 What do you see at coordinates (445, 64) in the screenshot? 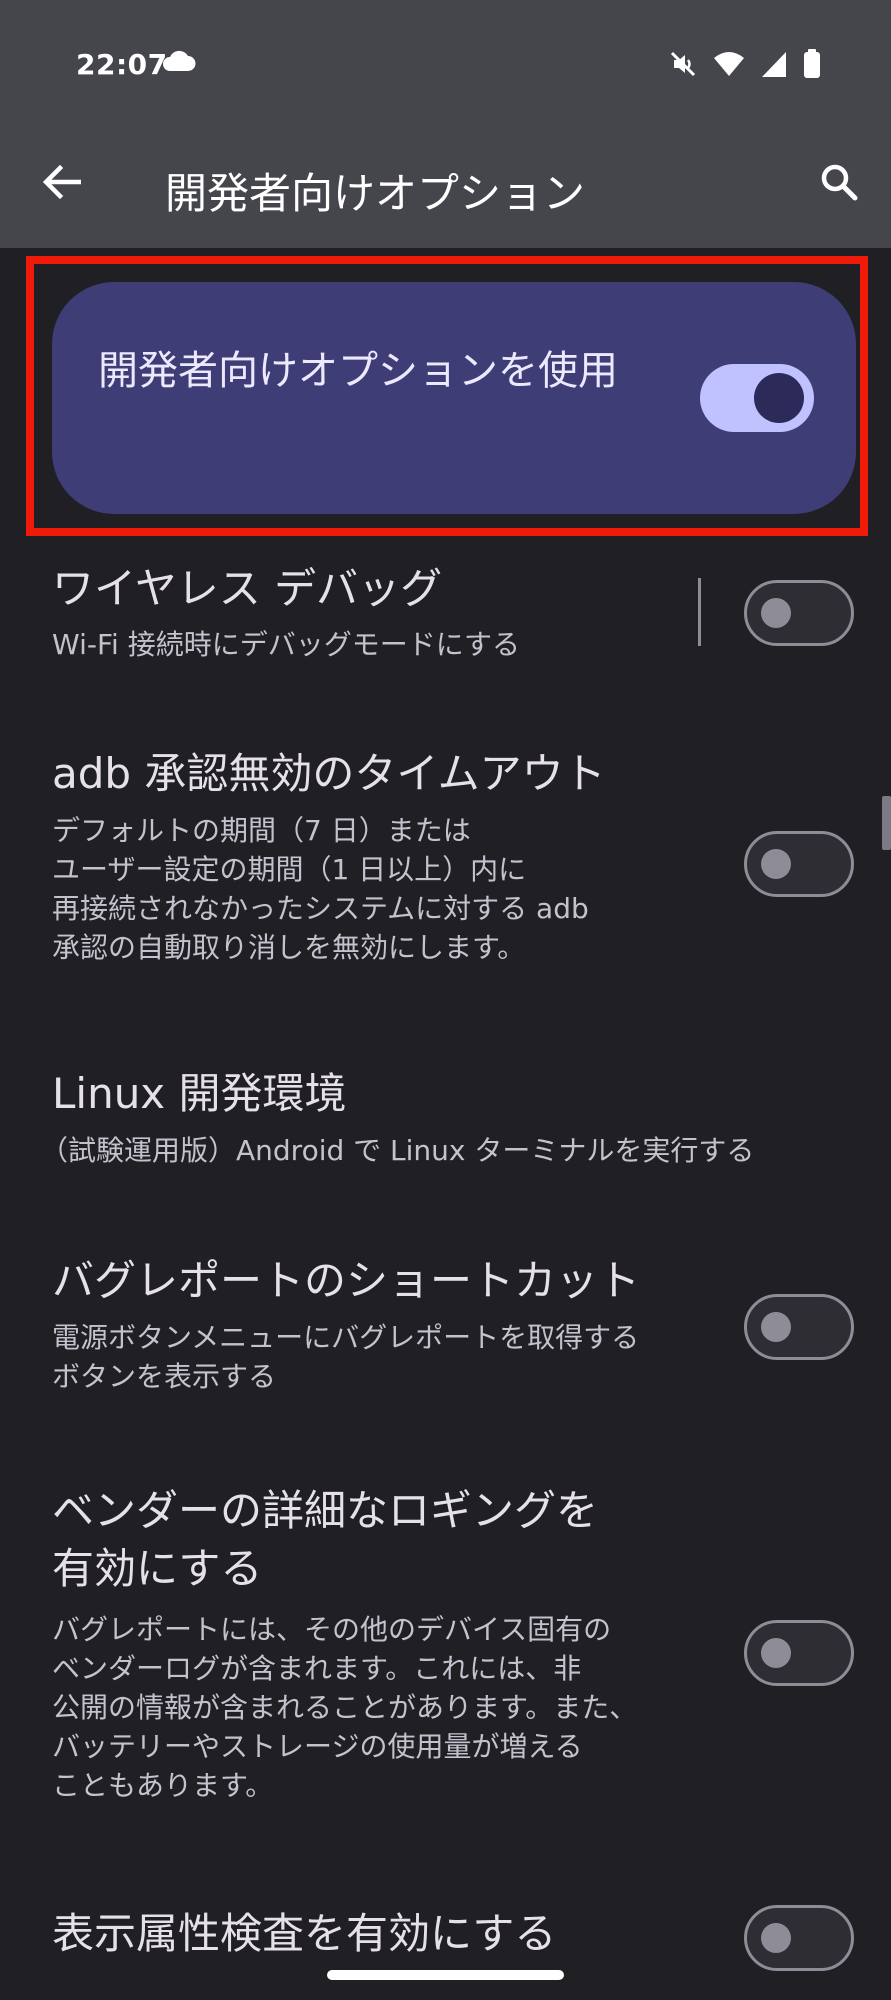
I see `status-bar: 22:07` at bounding box center [445, 64].